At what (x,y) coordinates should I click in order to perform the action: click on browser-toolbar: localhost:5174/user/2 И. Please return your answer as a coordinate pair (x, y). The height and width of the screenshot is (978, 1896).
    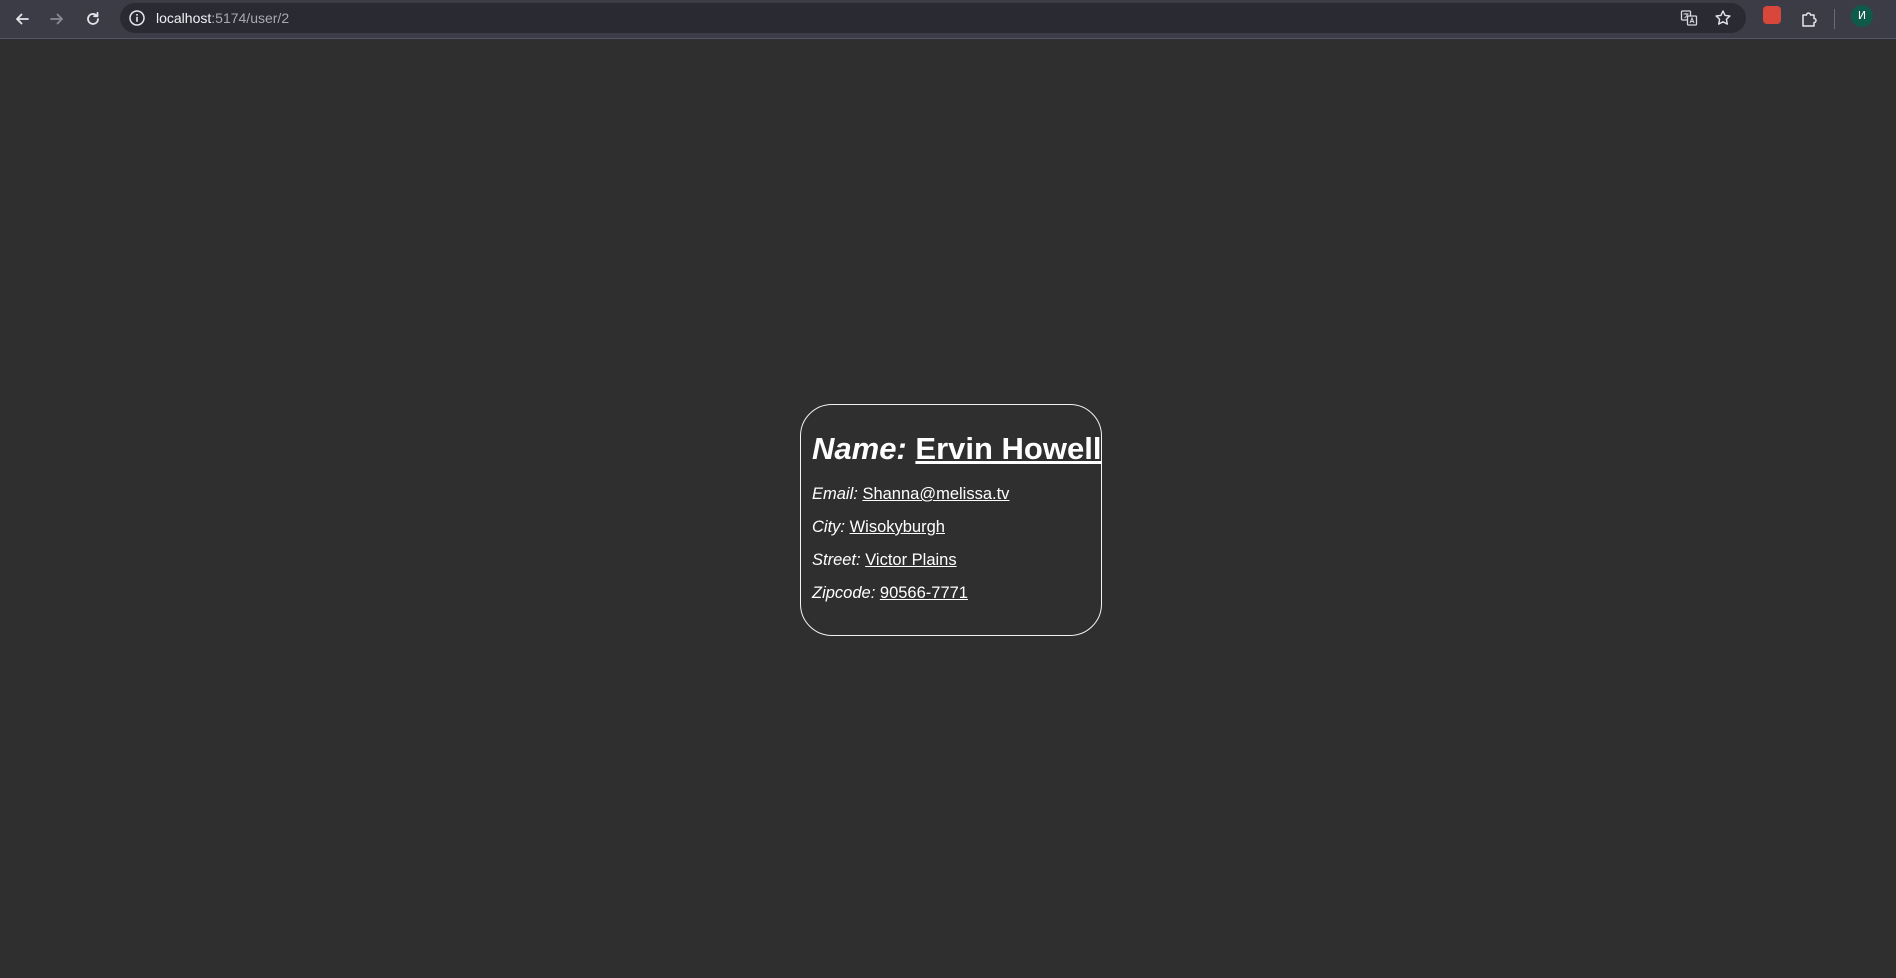
    Looking at the image, I should click on (948, 19).